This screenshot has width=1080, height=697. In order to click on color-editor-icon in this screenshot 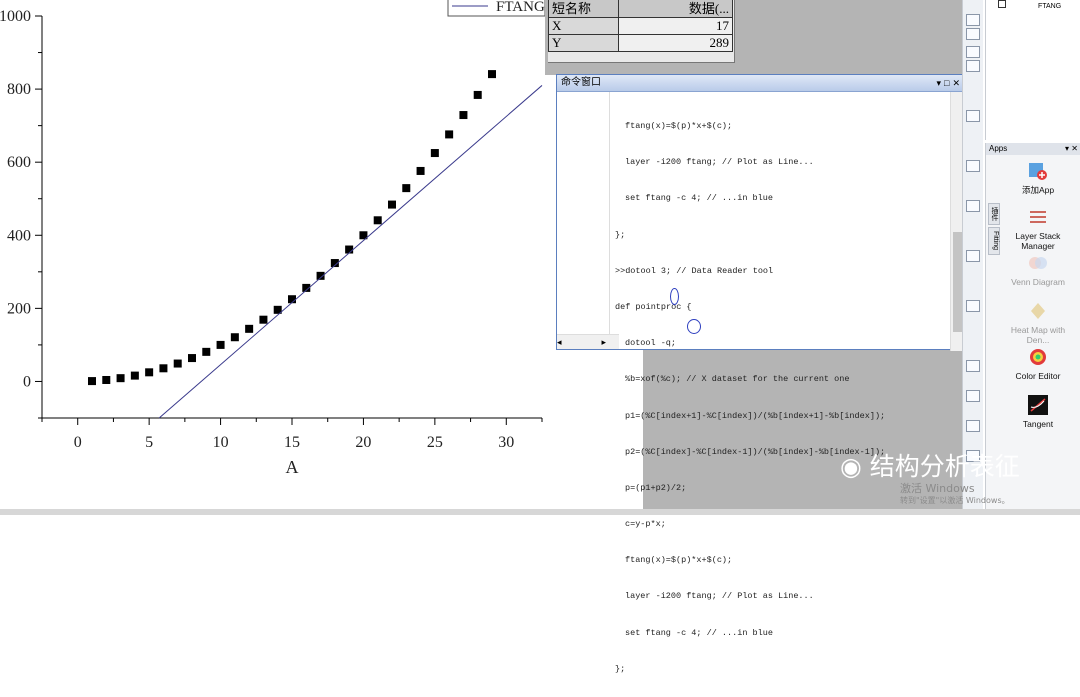, I will do `click(1038, 357)`.